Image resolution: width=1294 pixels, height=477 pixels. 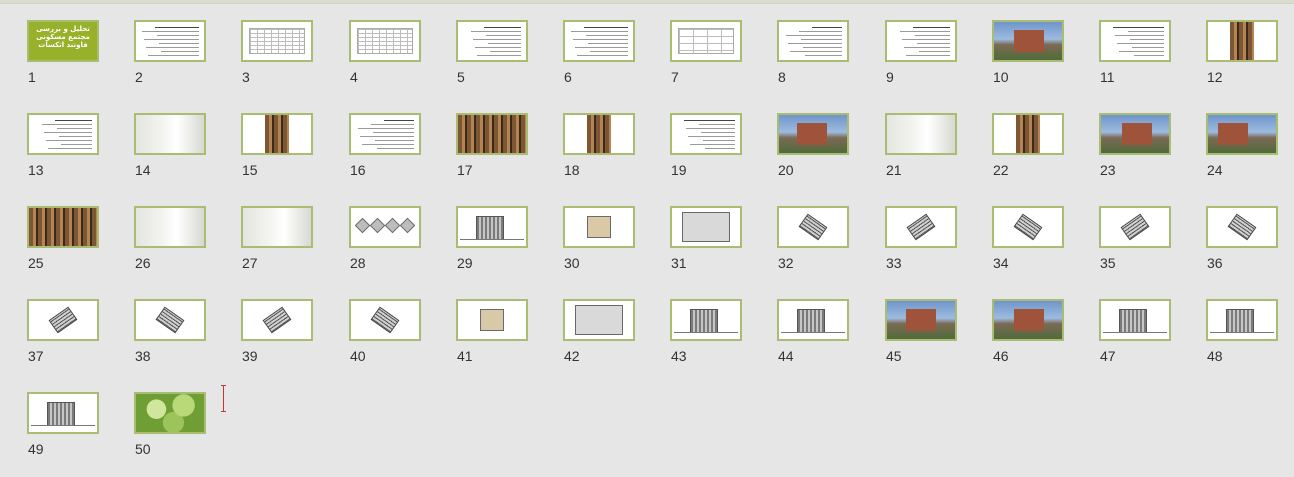 I want to click on slide-thumbnail: 35, so click(x=1135, y=246).